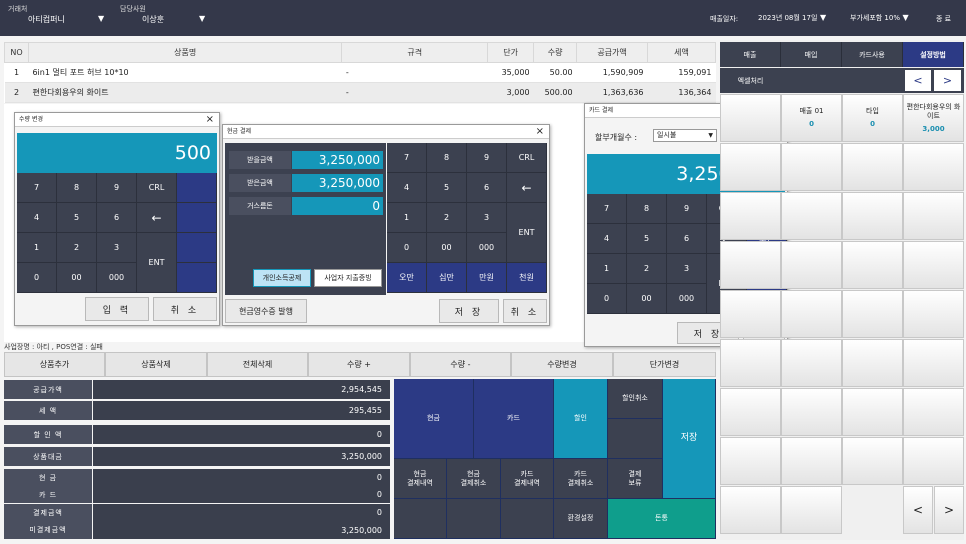  Describe the element at coordinates (872, 54) in the screenshot. I see `tab-card-usage: 카드사용` at that location.